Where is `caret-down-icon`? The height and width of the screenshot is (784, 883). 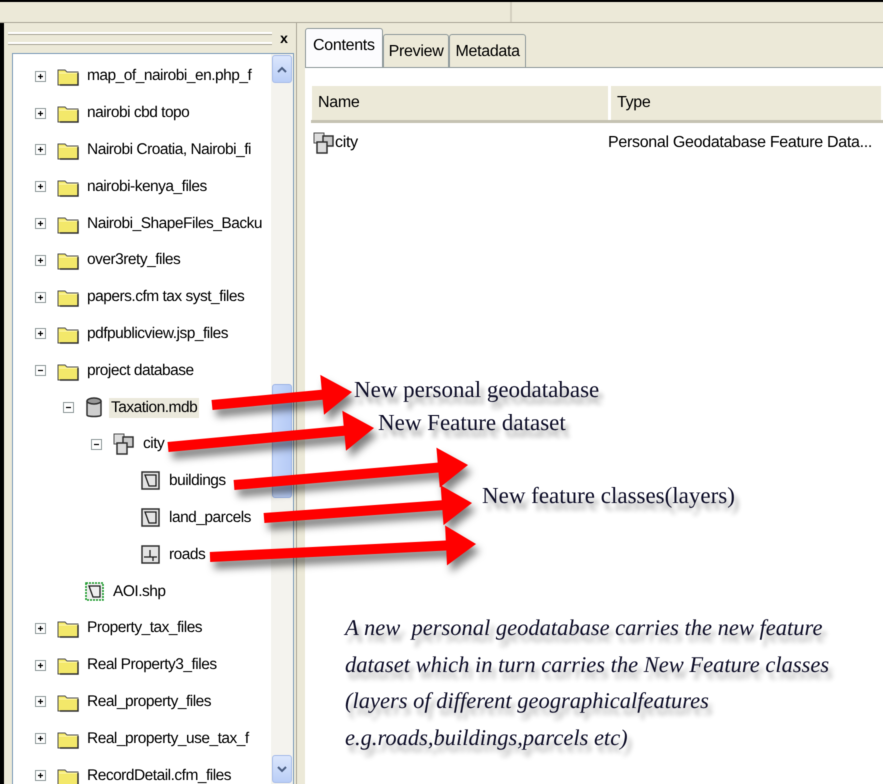 caret-down-icon is located at coordinates (282, 769).